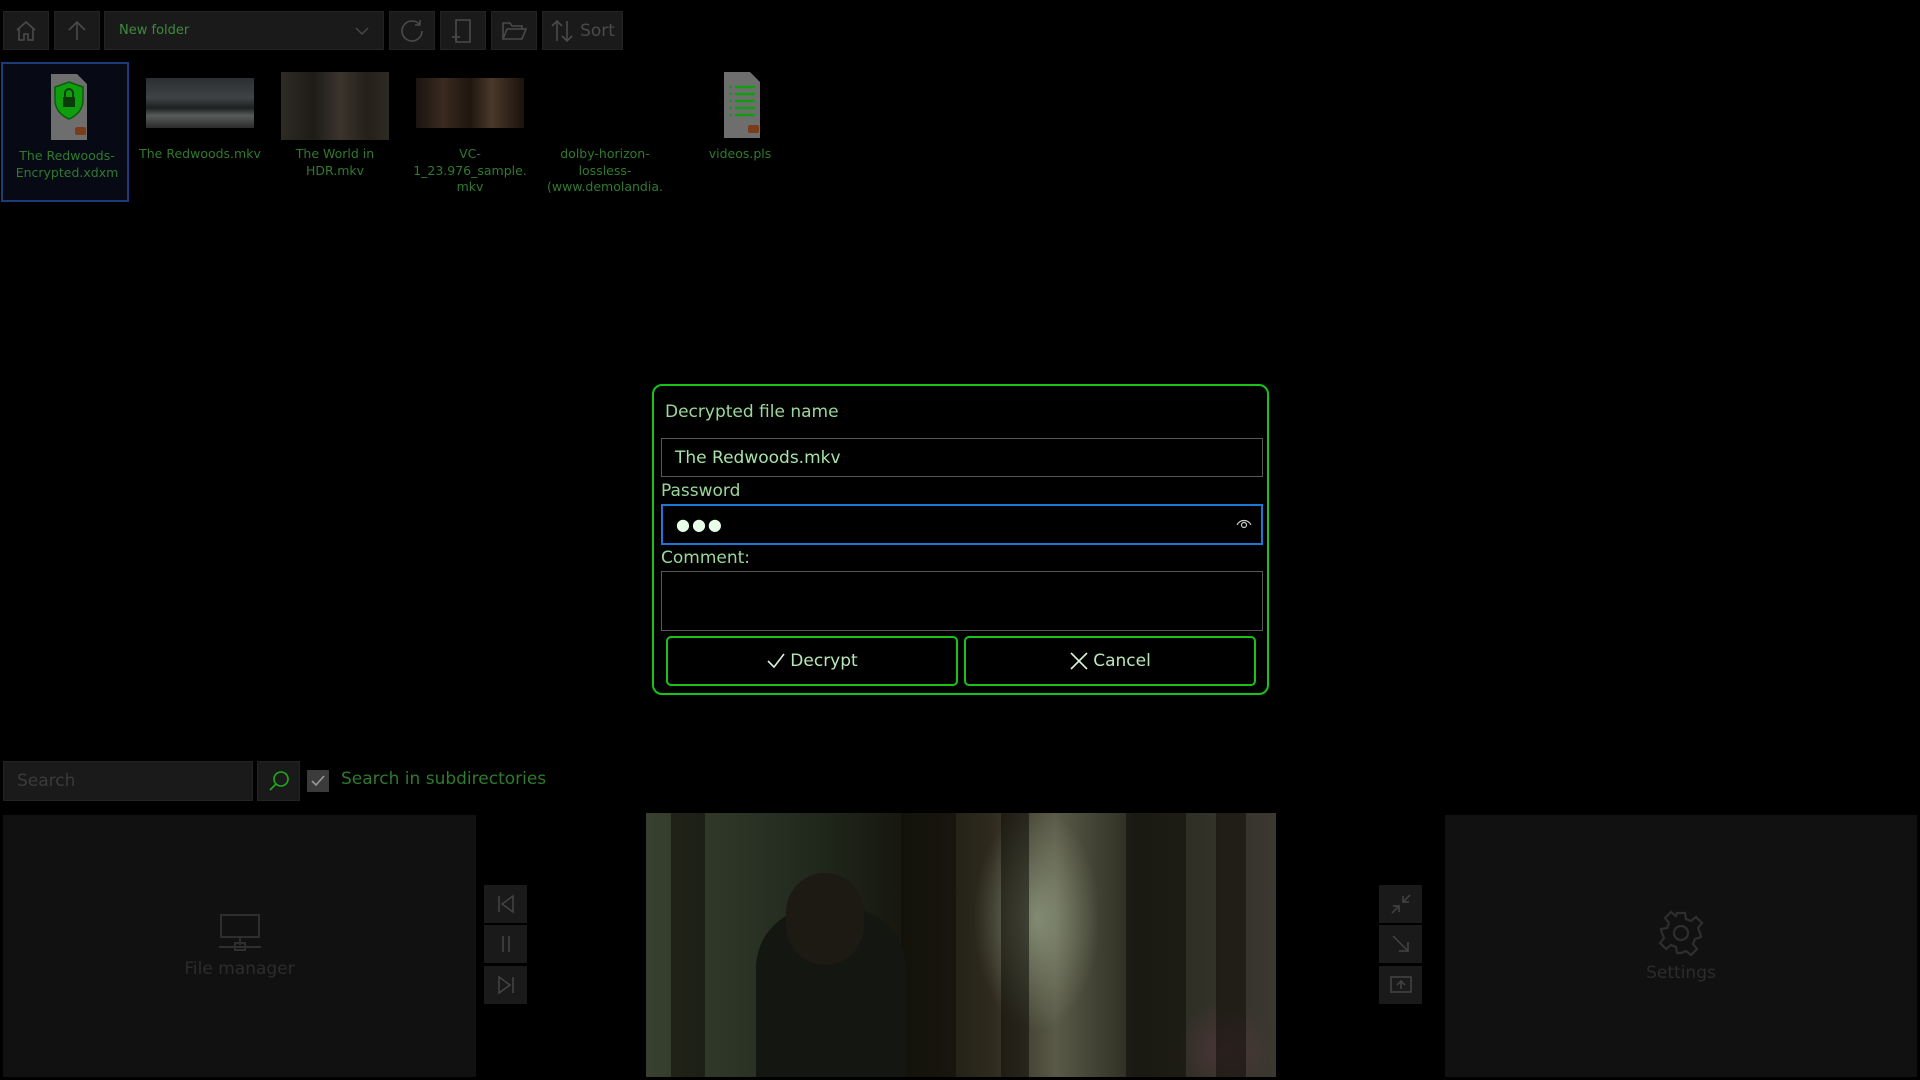 This screenshot has width=1920, height=1080. What do you see at coordinates (597, 30) in the screenshot?
I see `sort-label: Sort` at bounding box center [597, 30].